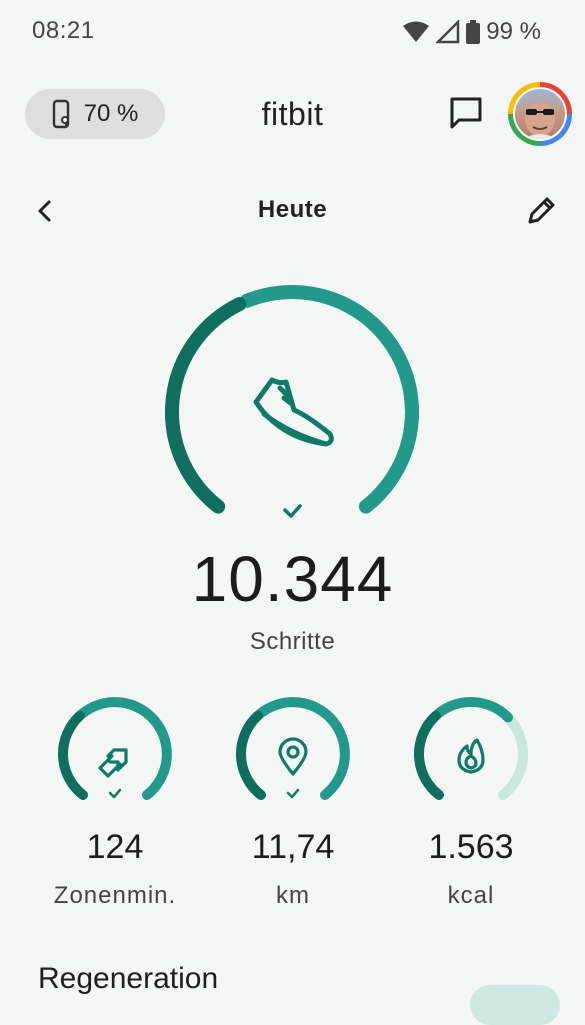 The height and width of the screenshot is (1025, 585). Describe the element at coordinates (515, 1005) in the screenshot. I see `section-action-button` at that location.